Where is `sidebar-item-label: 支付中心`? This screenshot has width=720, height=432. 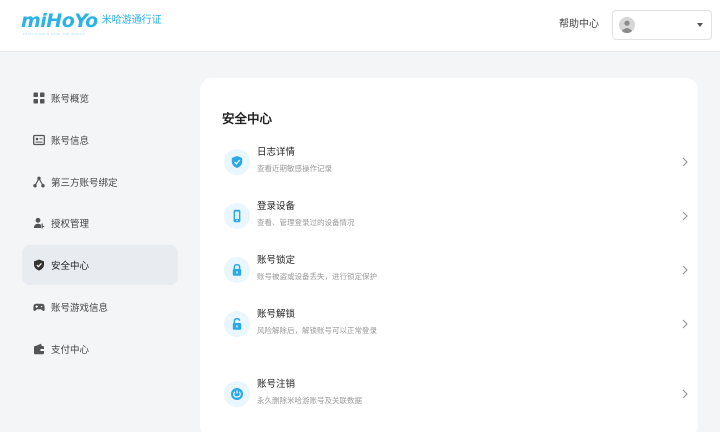
sidebar-item-label: 支付中心 is located at coordinates (70, 350).